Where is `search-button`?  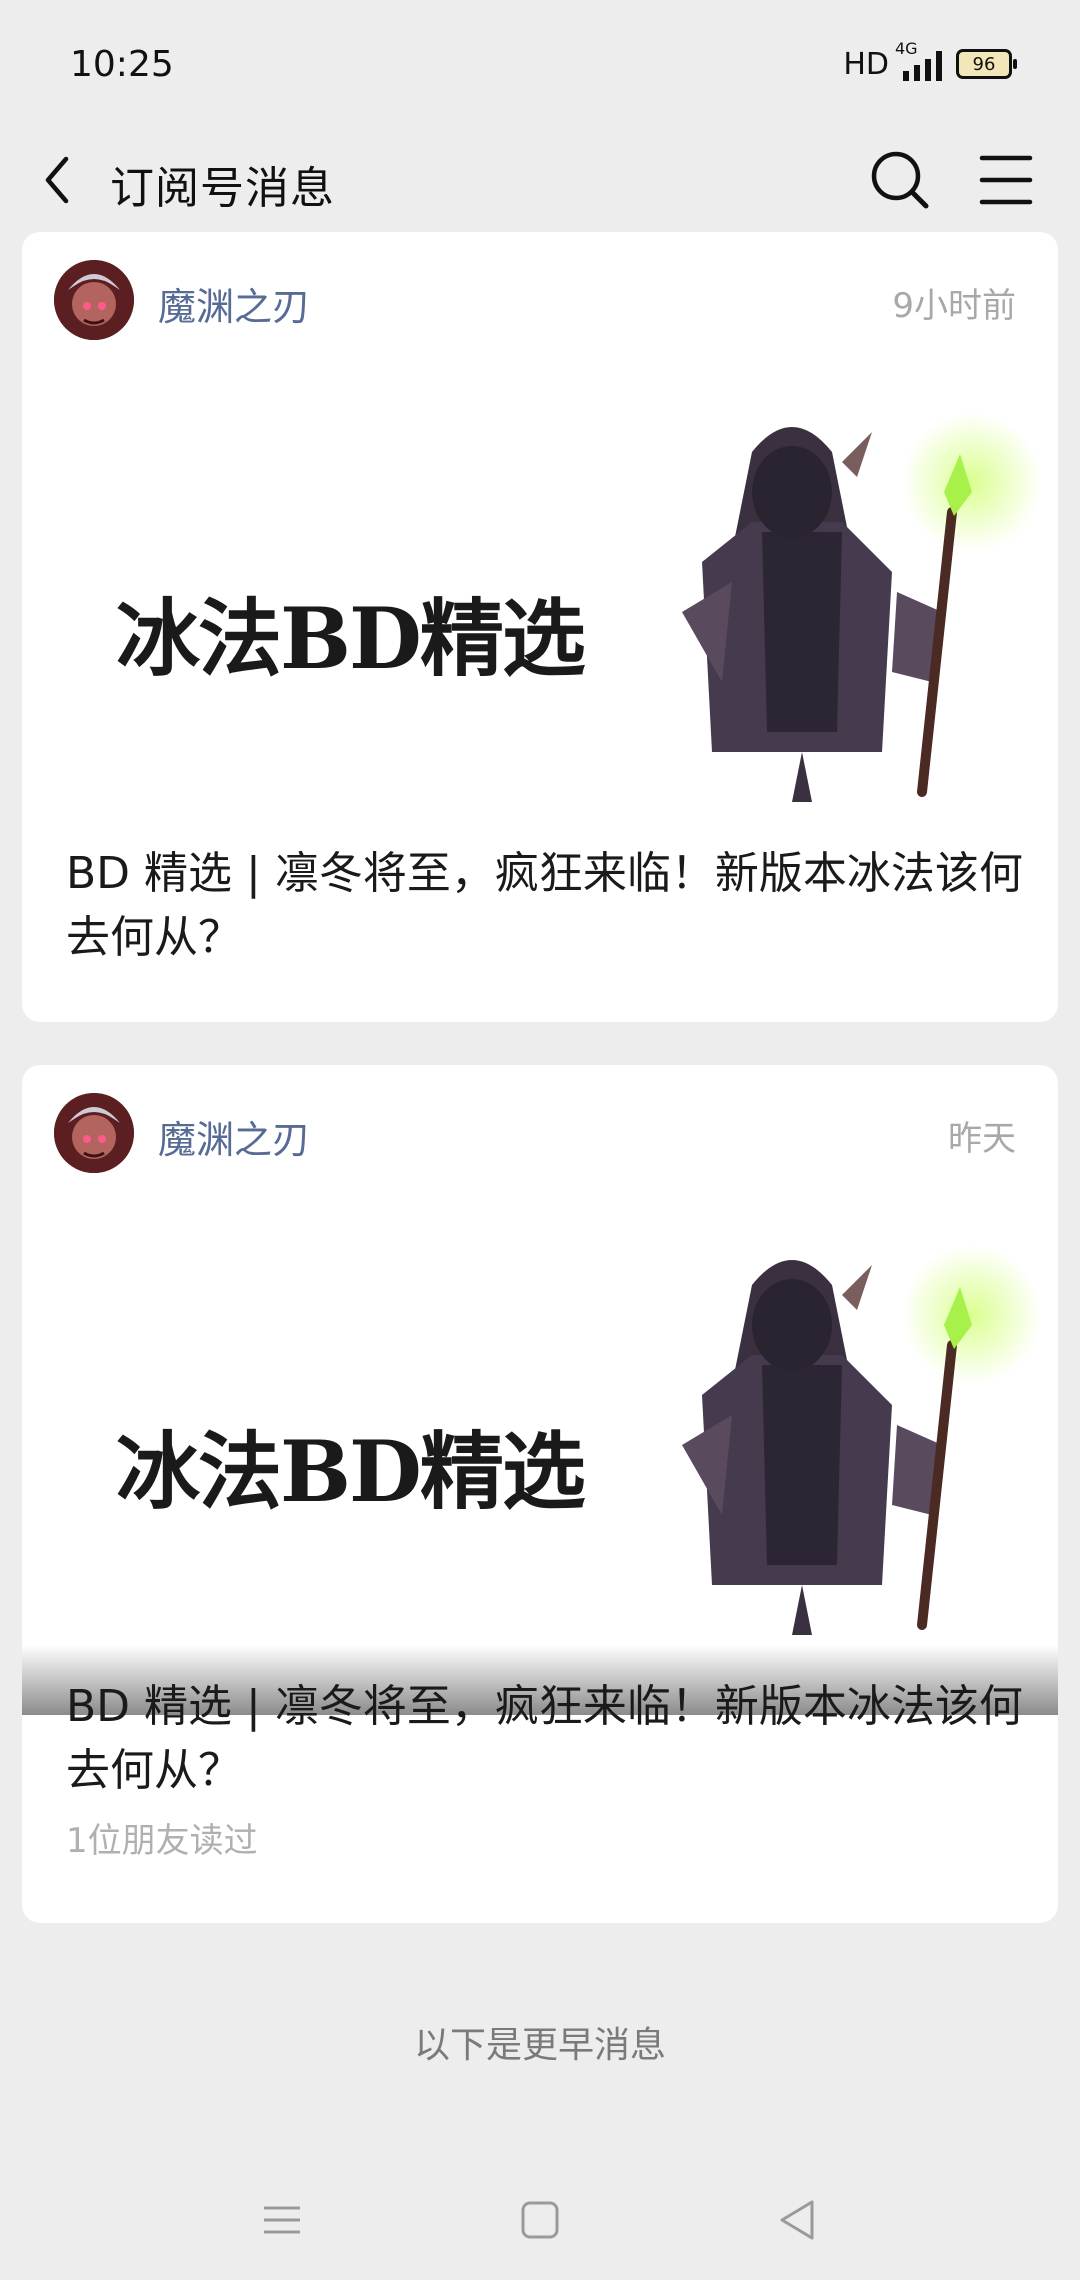 search-button is located at coordinates (900, 180).